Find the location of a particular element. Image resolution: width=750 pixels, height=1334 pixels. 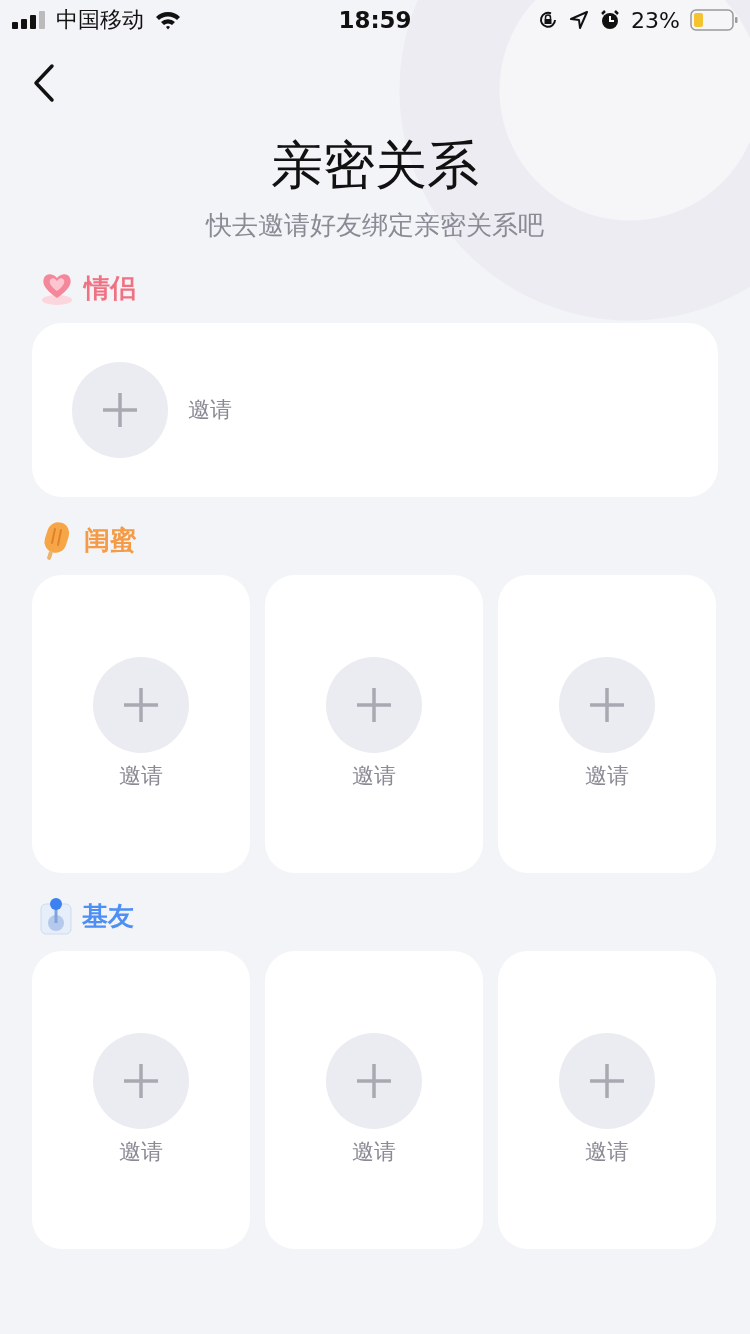

carrier-name: 中国移动 is located at coordinates (100, 20).